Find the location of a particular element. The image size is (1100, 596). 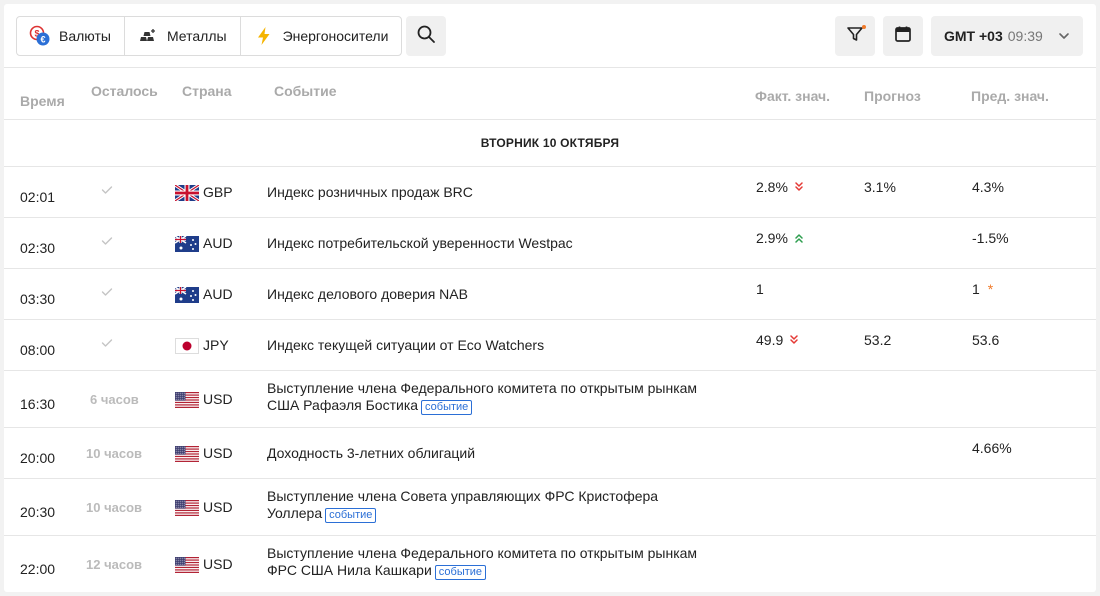

previous-value-text: -1.5% is located at coordinates (990, 238).